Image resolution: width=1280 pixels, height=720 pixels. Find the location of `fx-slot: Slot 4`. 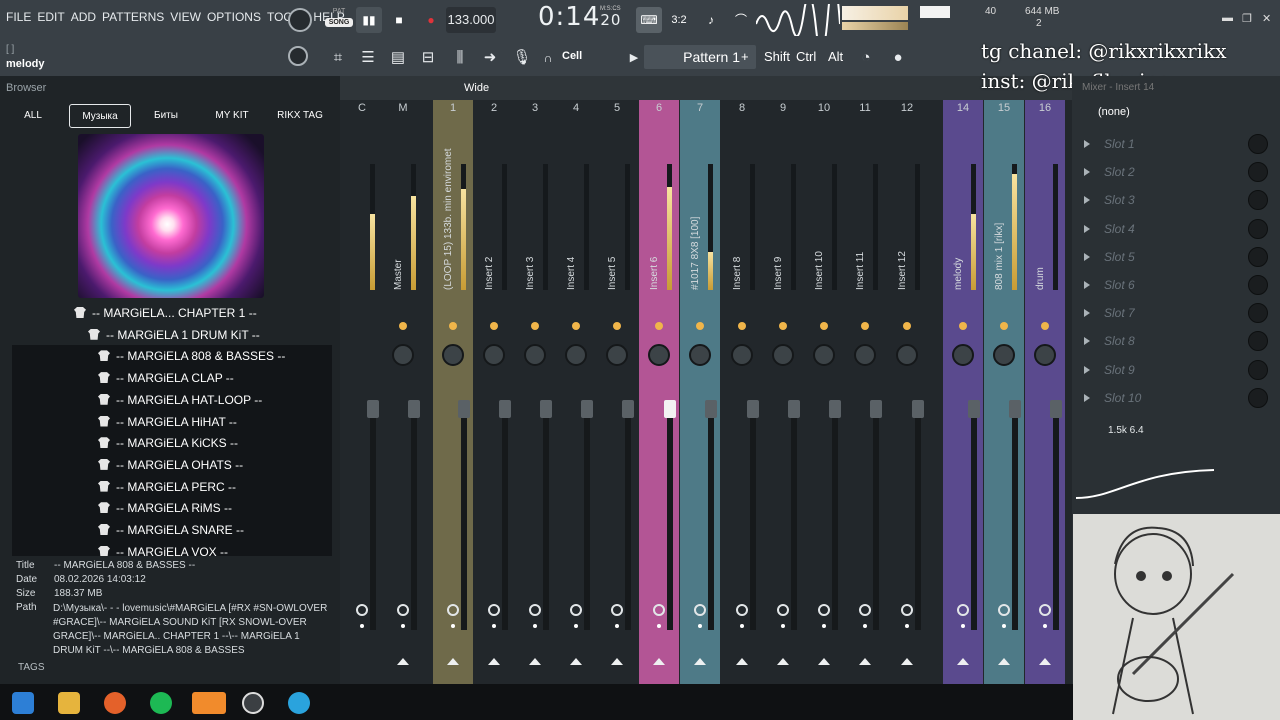

fx-slot: Slot 4 is located at coordinates (1179, 229).